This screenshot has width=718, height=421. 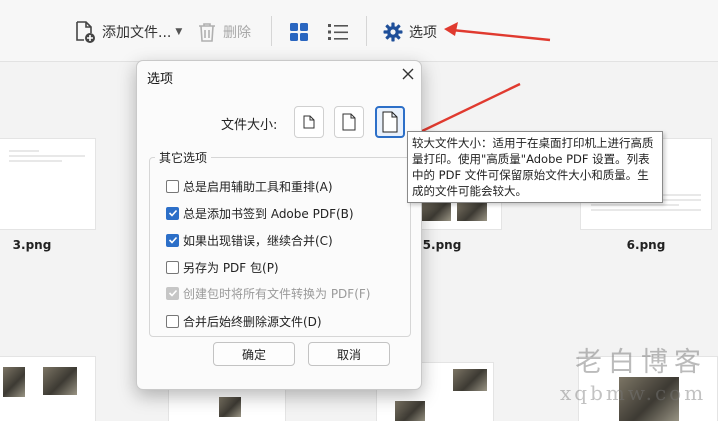 I want to click on checkbox-disabled, so click(x=172, y=293).